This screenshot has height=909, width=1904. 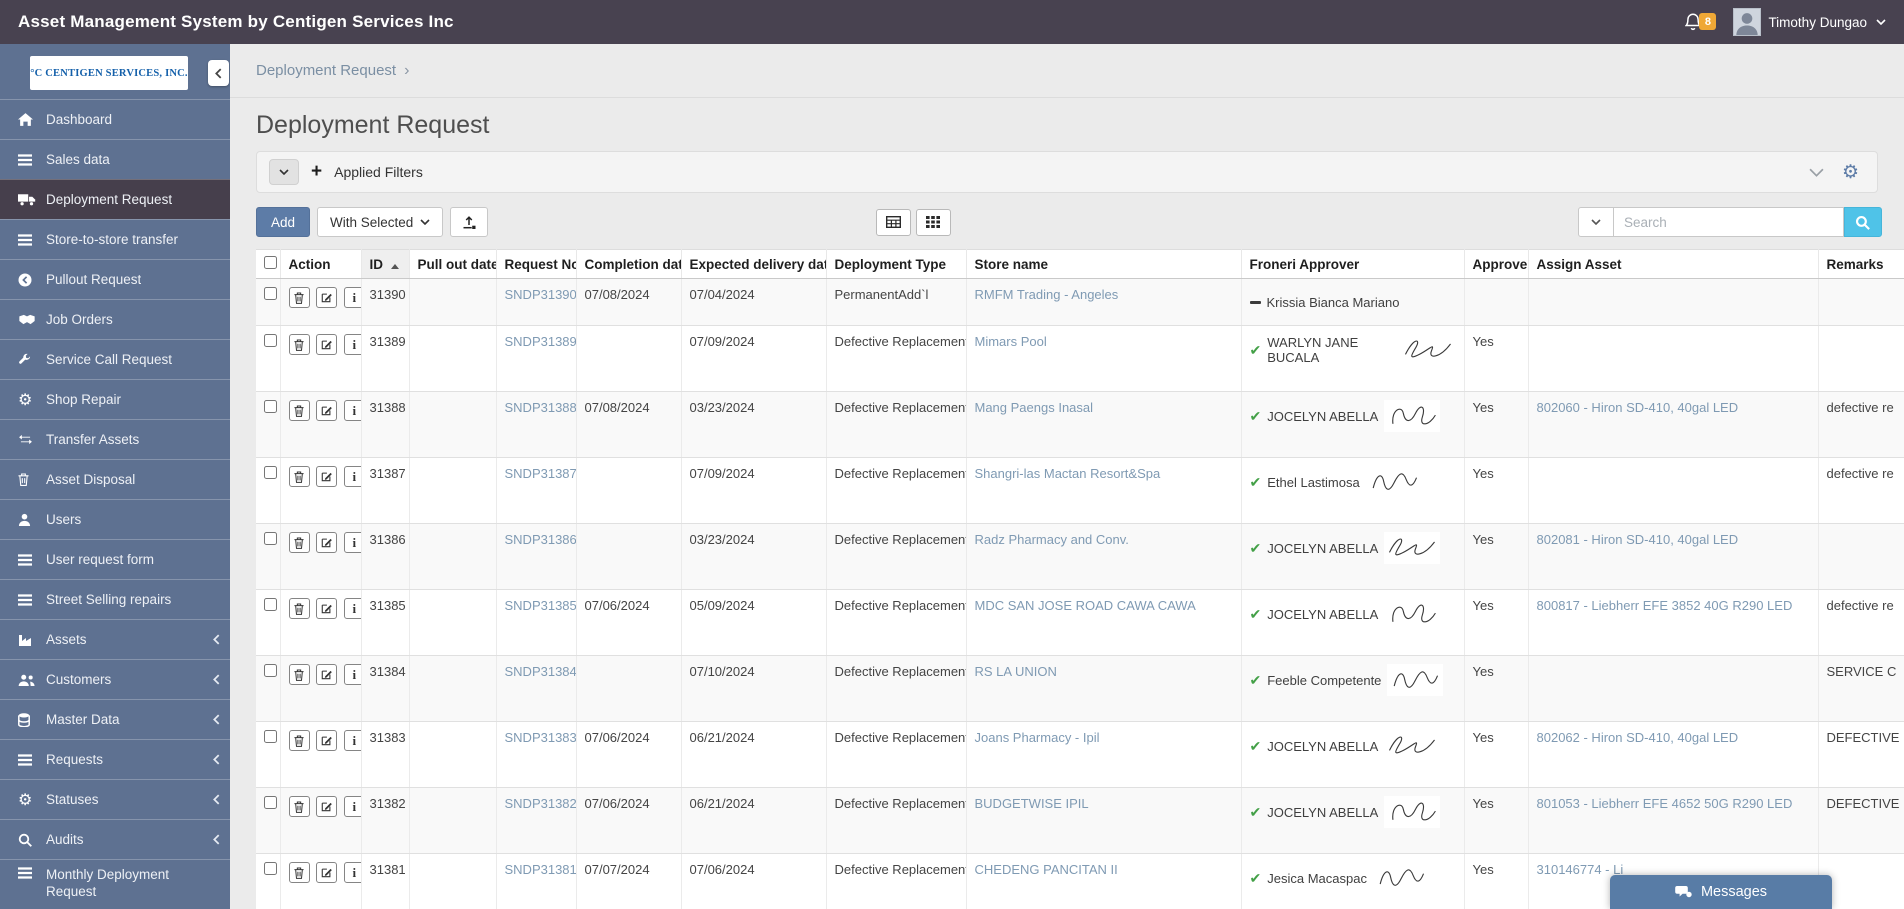 What do you see at coordinates (115, 599) in the screenshot?
I see `sidebar-item-street-selling-repairs: Street Selling repairs` at bounding box center [115, 599].